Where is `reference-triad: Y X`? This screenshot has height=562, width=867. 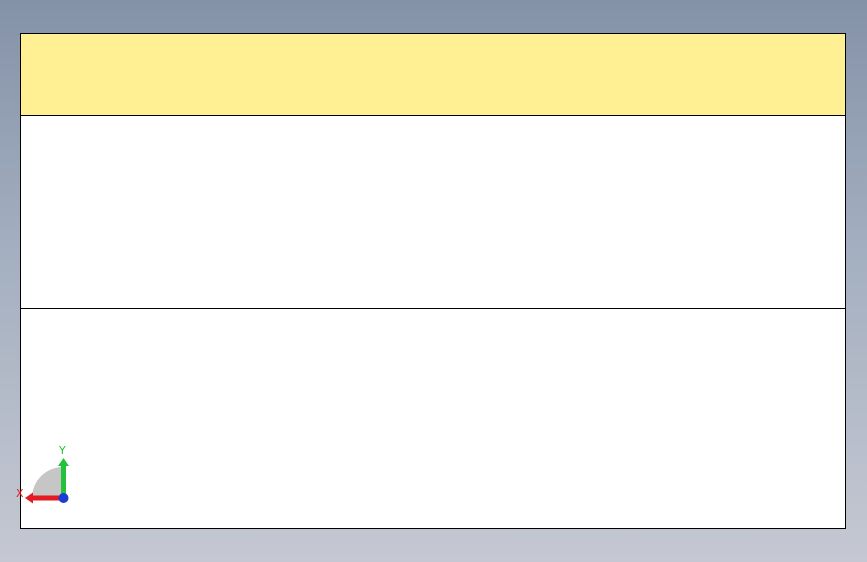
reference-triad: Y X is located at coordinates (44, 475).